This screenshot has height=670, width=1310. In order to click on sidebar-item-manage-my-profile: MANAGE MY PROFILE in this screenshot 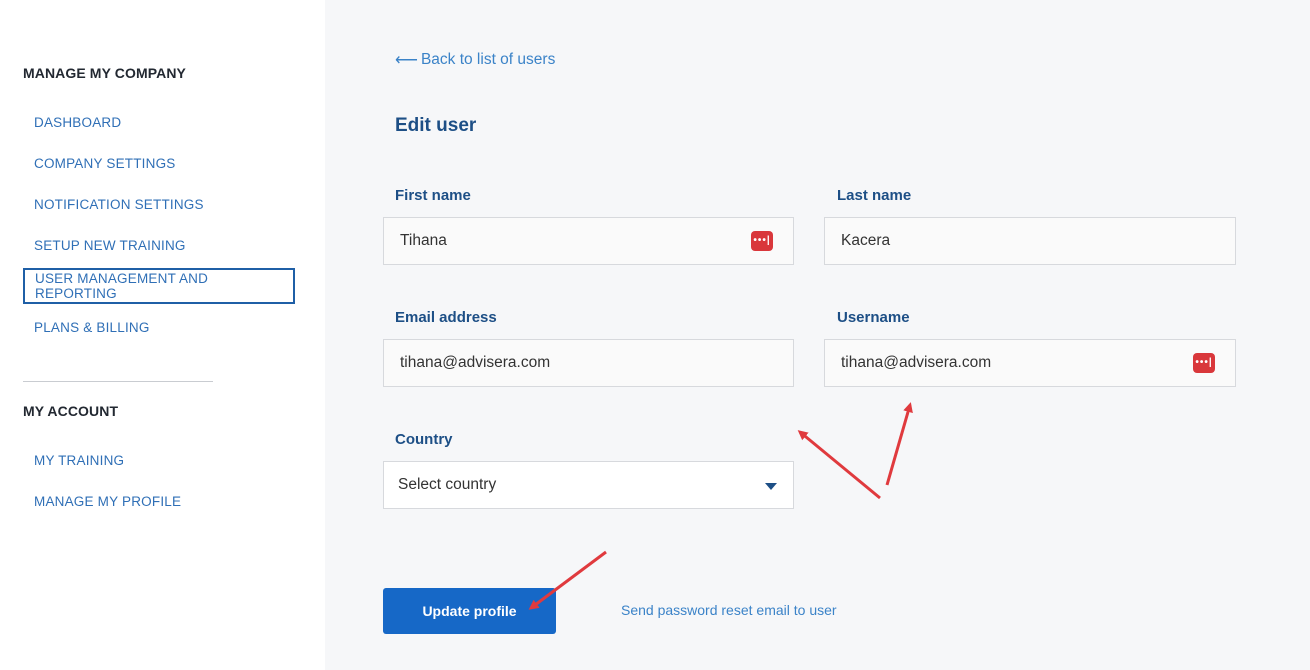, I will do `click(159, 501)`.